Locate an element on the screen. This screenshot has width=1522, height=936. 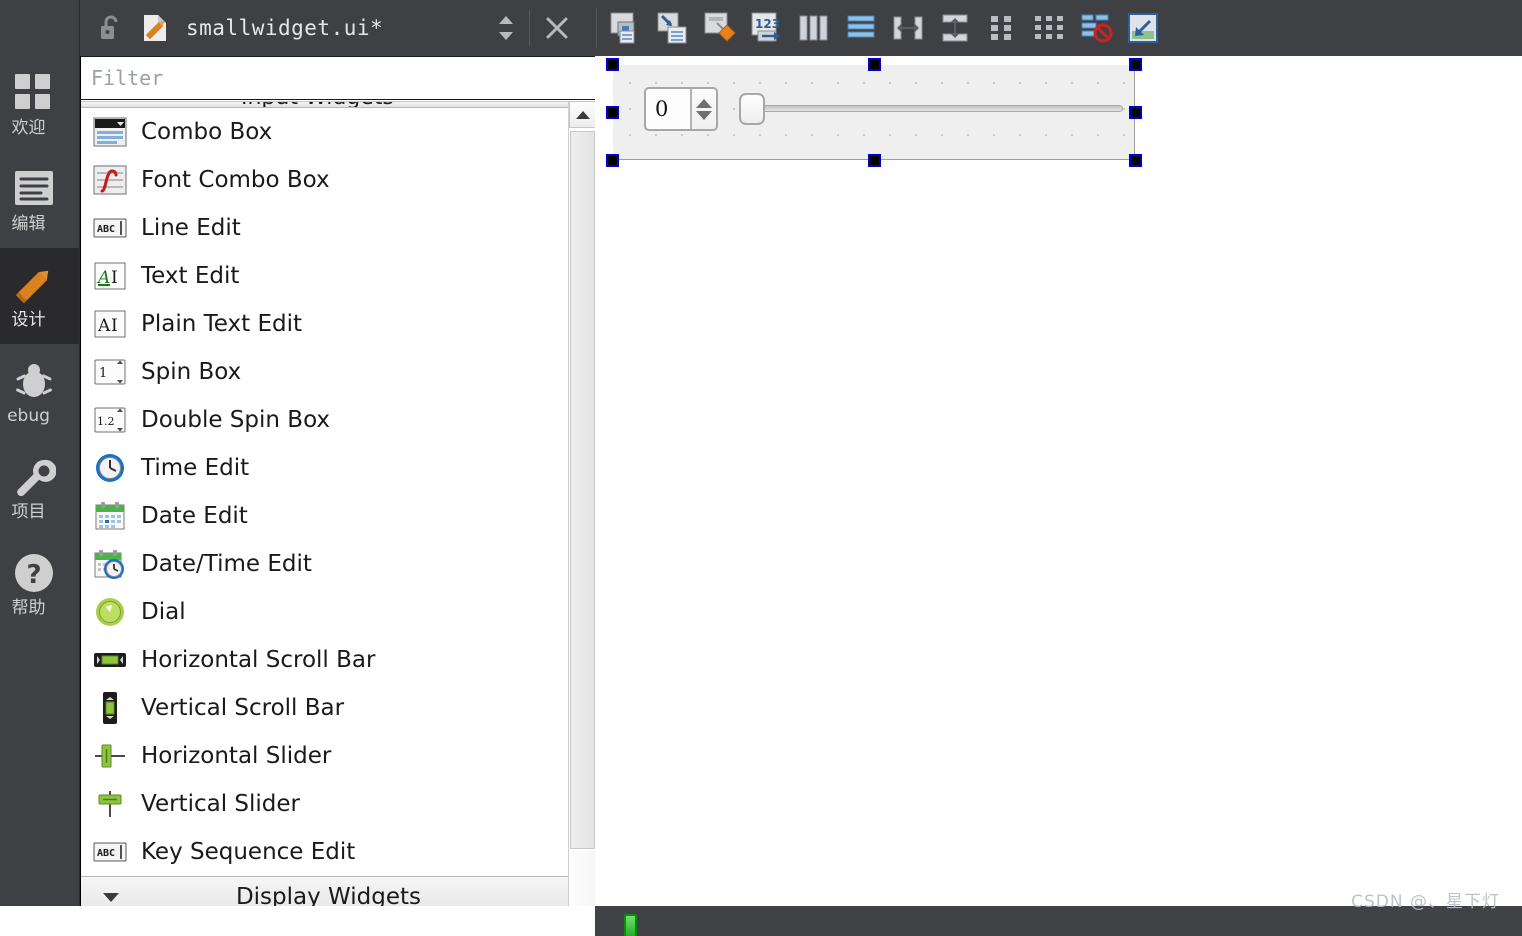
sidebar-item-edit: 编辑 is located at coordinates (39, 200).